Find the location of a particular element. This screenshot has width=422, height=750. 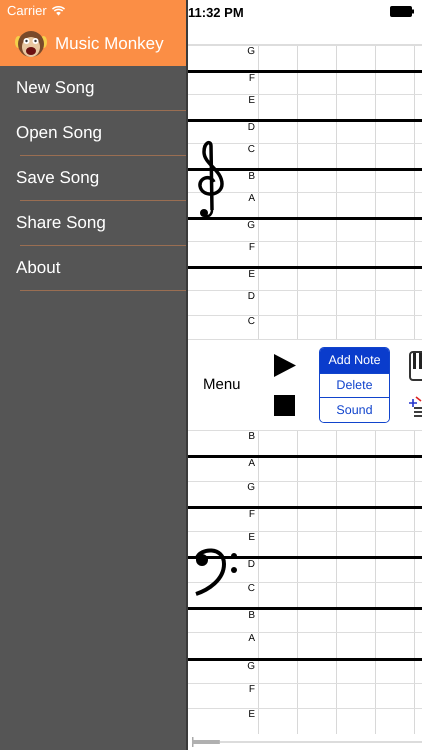

scroll-bar is located at coordinates (305, 741).